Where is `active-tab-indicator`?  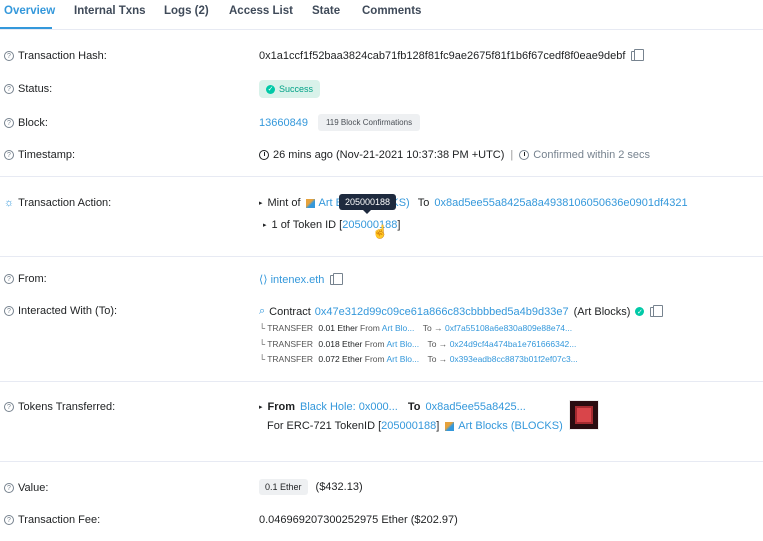 active-tab-indicator is located at coordinates (26, 28).